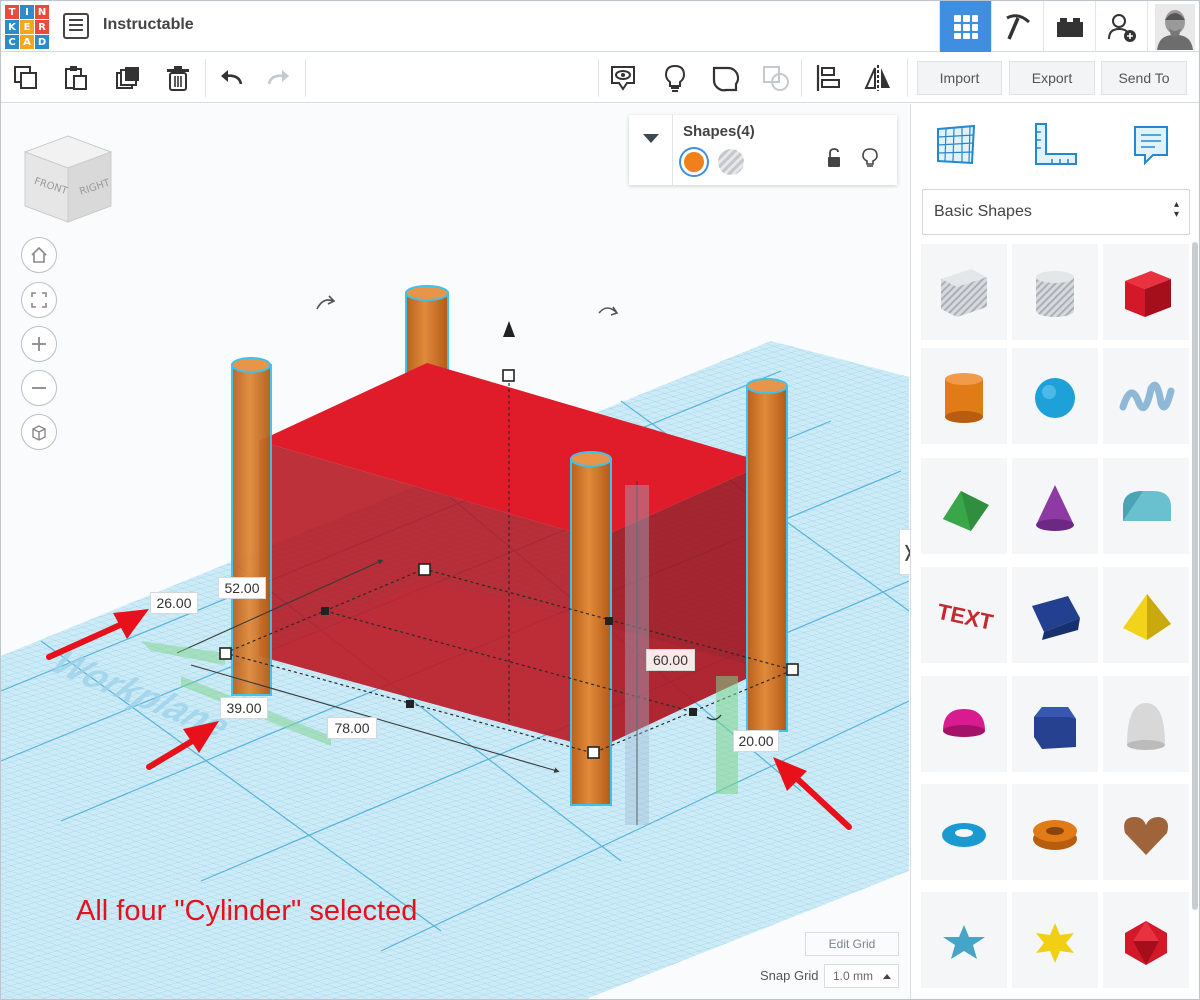 The width and height of the screenshot is (1200, 1000). What do you see at coordinates (1055, 396) in the screenshot?
I see `shape-tile-sphere` at bounding box center [1055, 396].